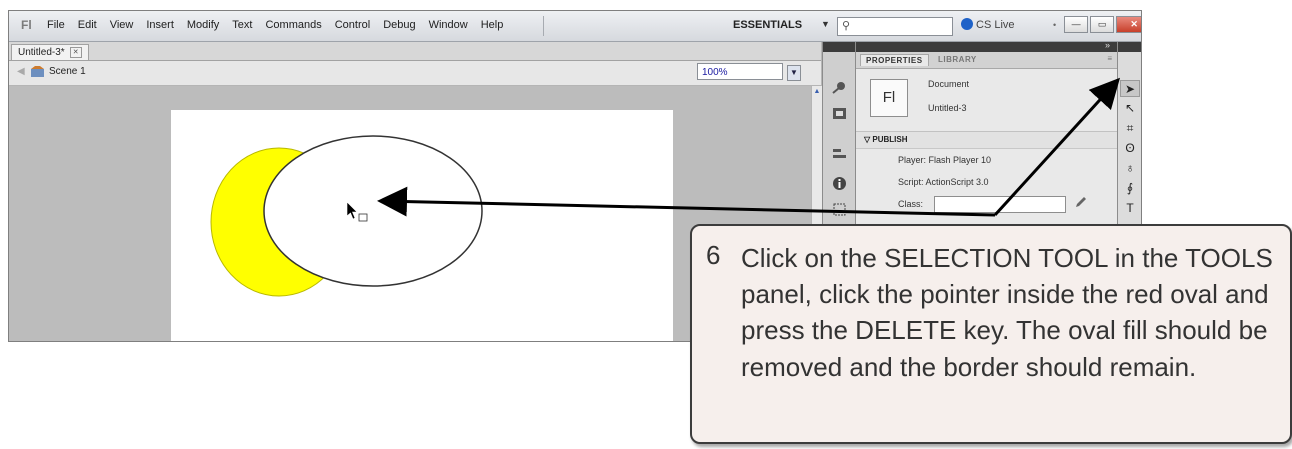 Image resolution: width=1292 pixels, height=449 pixels. What do you see at coordinates (26, 25) in the screenshot?
I see `flash-logo: Fl` at bounding box center [26, 25].